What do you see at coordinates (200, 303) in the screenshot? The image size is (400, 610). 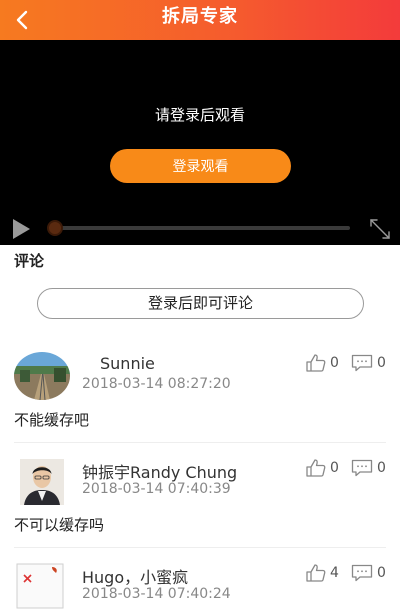 I see `login-to-comment-button: 登录后即可评论` at bounding box center [200, 303].